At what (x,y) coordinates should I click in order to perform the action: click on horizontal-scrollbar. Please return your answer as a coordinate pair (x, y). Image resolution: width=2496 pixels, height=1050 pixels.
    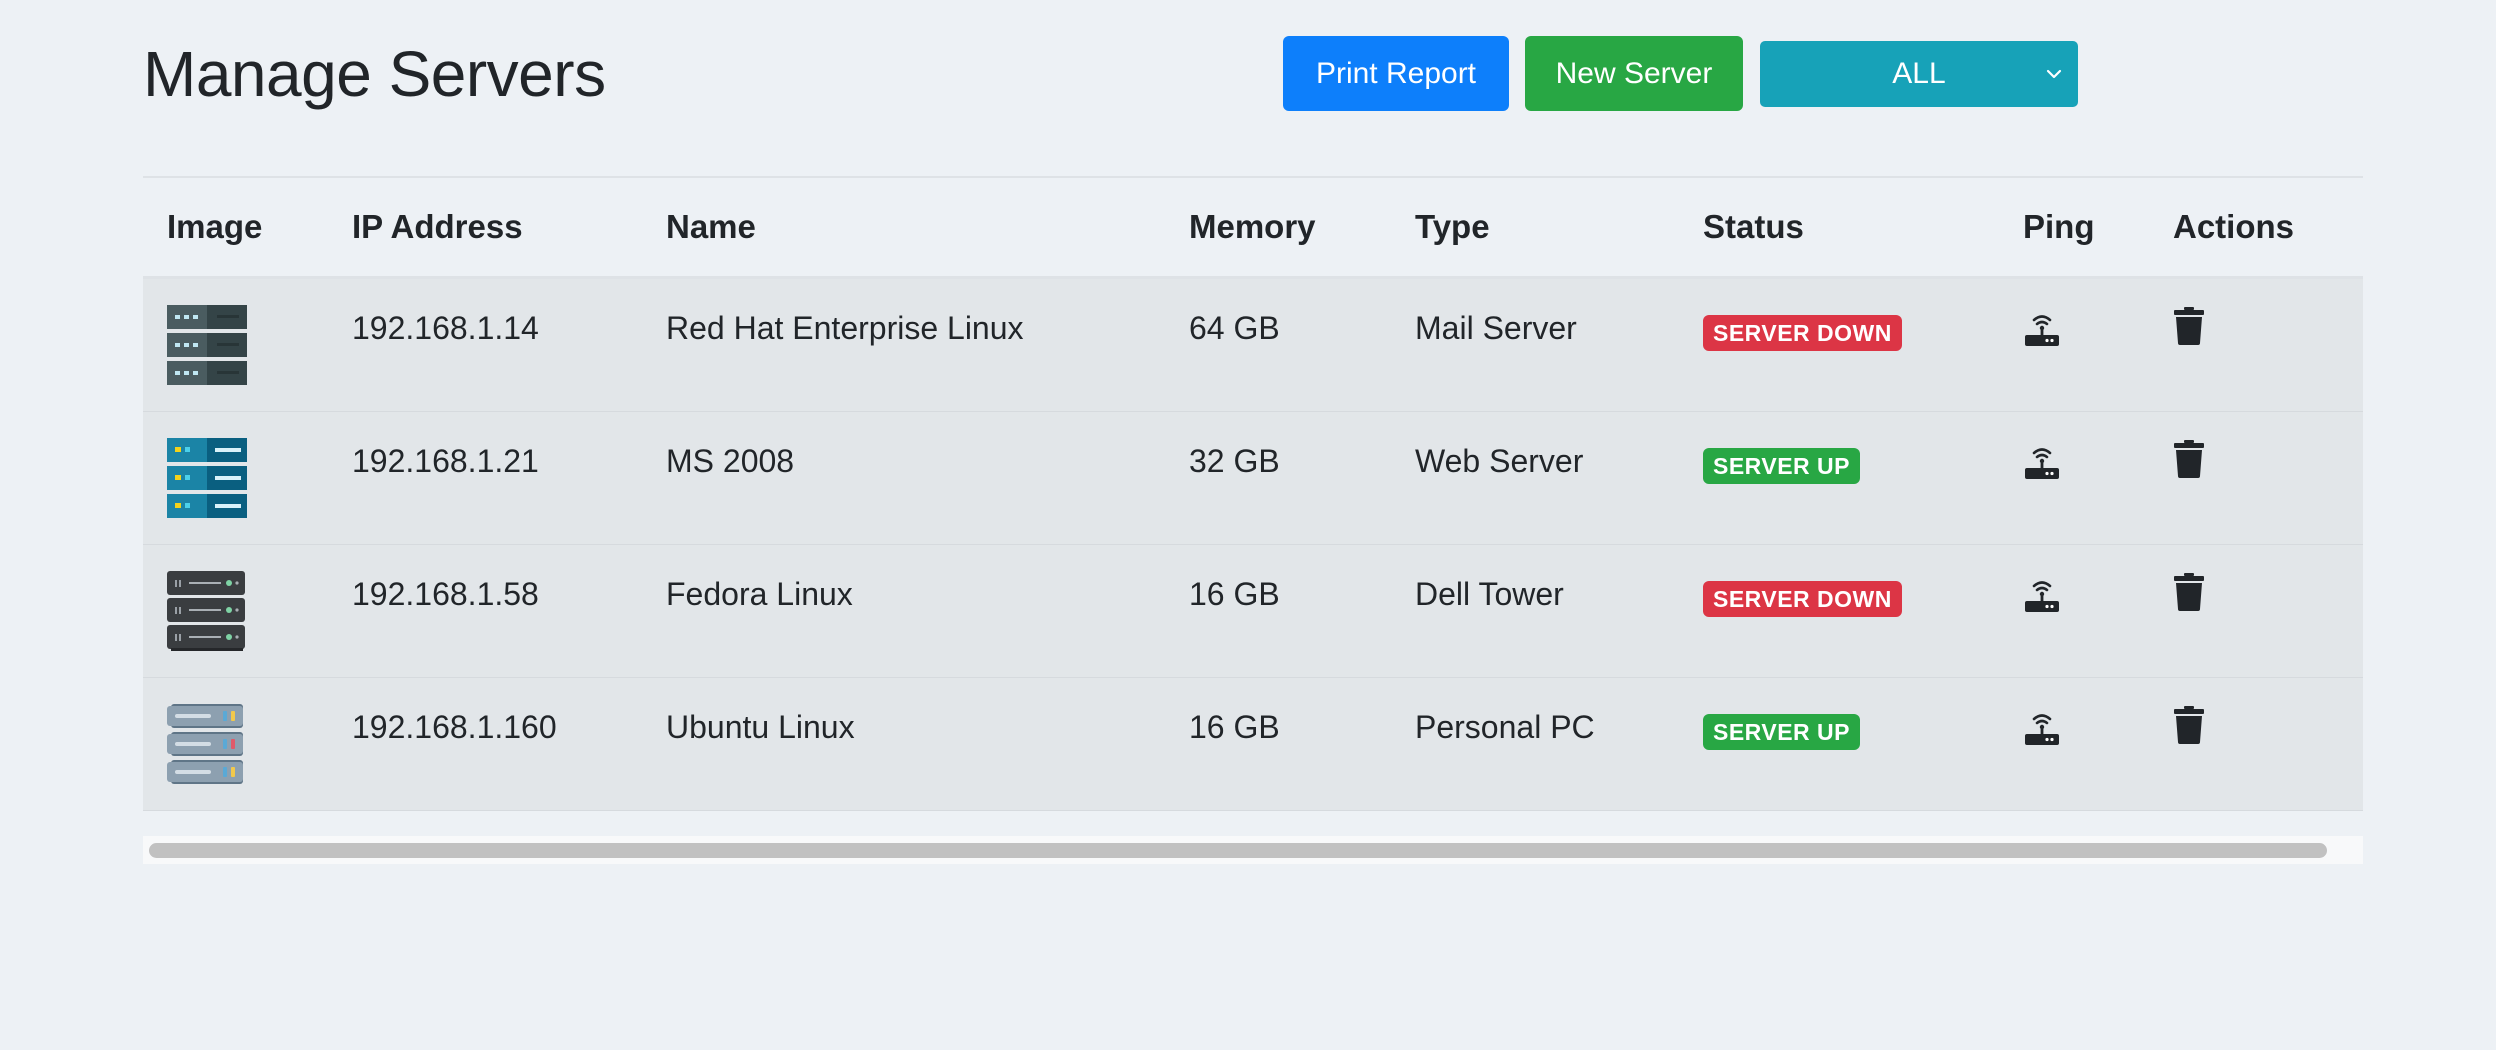
    Looking at the image, I should click on (1253, 850).